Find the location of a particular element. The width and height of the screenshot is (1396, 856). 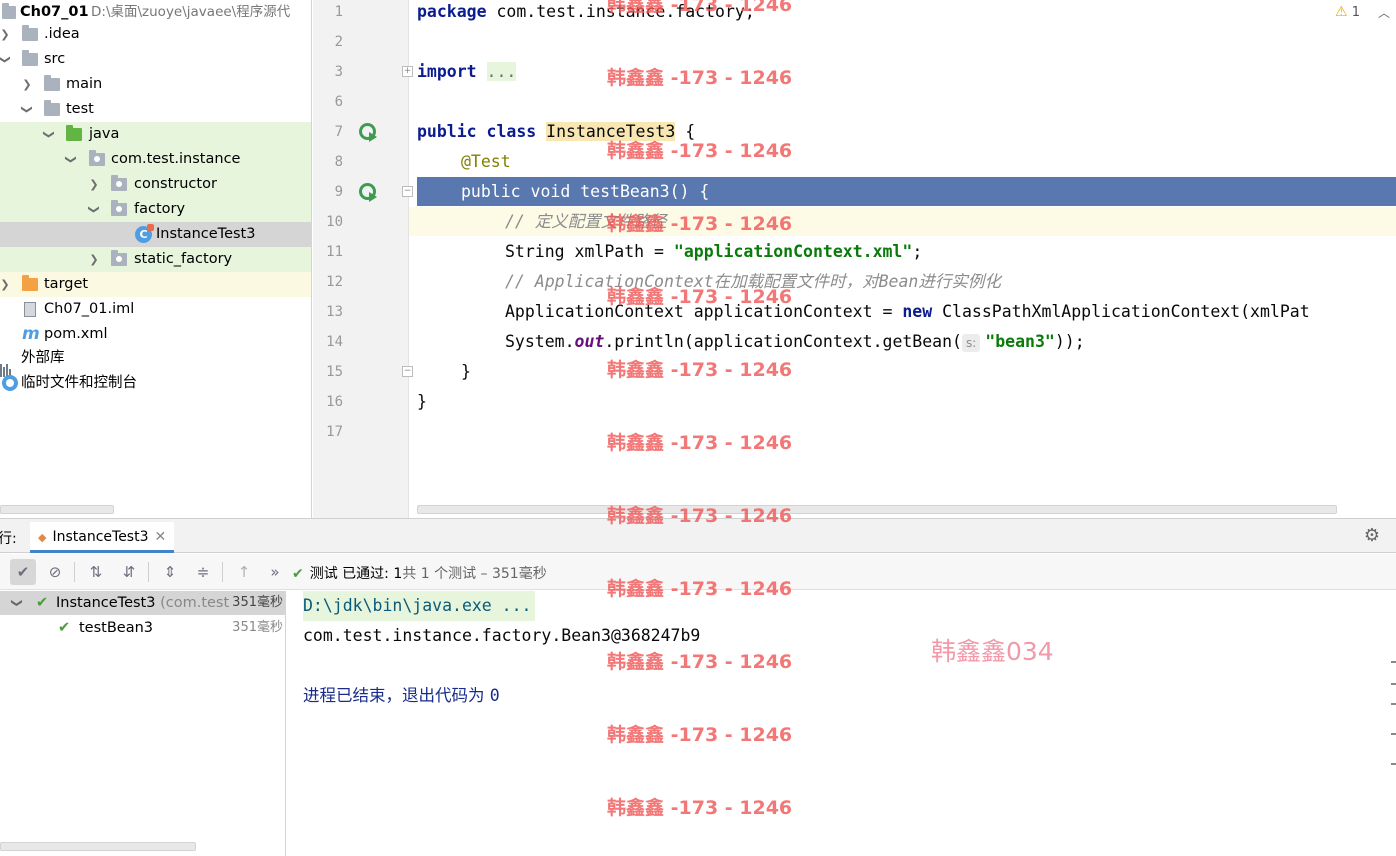

run-test-method-icon is located at coordinates (368, 192).